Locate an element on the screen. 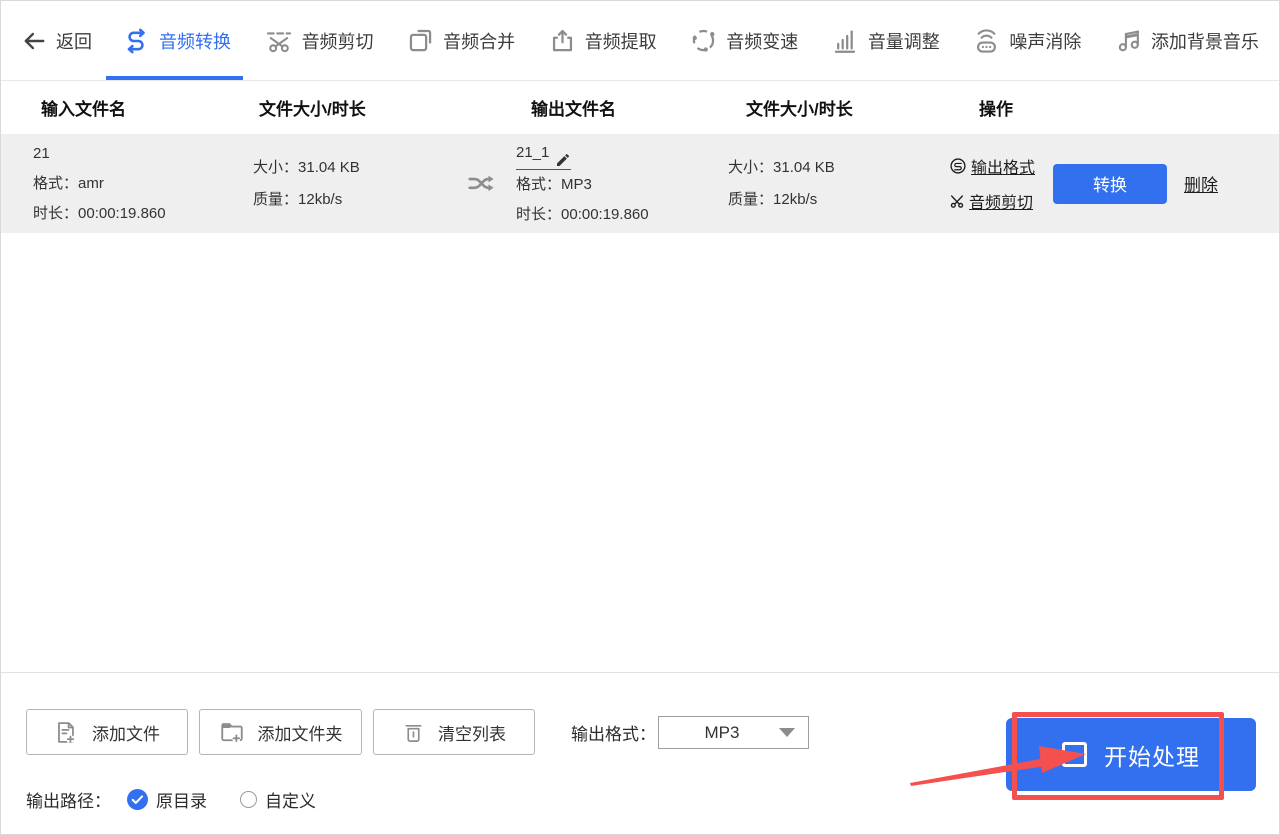 This screenshot has width=1280, height=835. actions-cell: 输出格式 音频剪切 转换 删除 is located at coordinates (1105, 183).